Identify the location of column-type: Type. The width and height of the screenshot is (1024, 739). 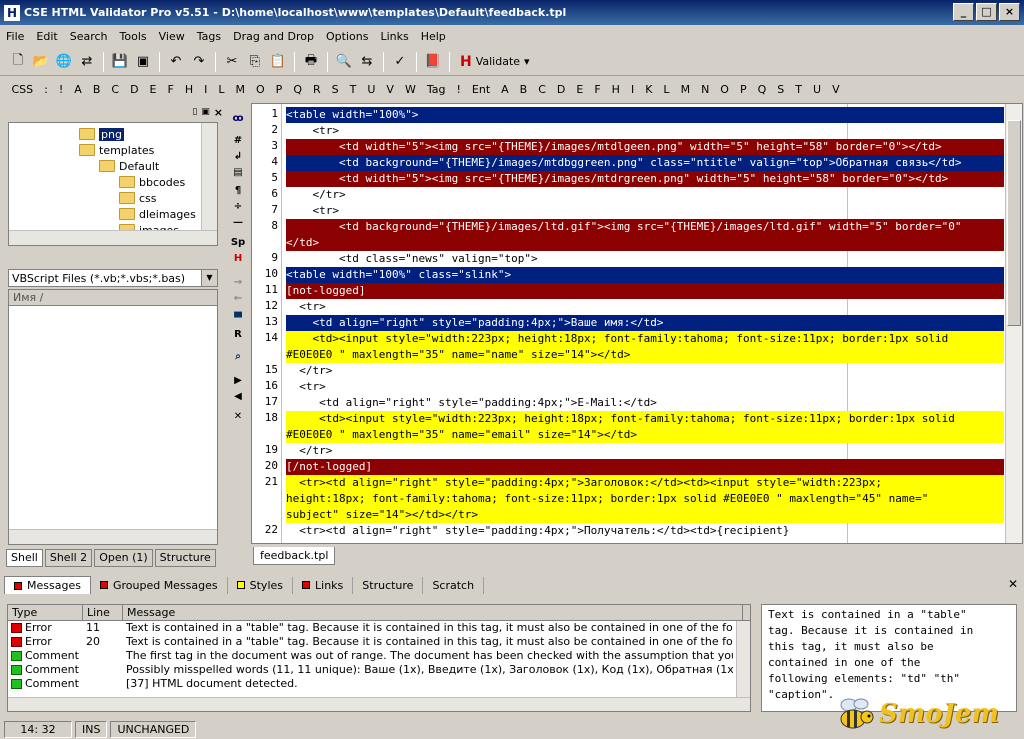
(45, 612).